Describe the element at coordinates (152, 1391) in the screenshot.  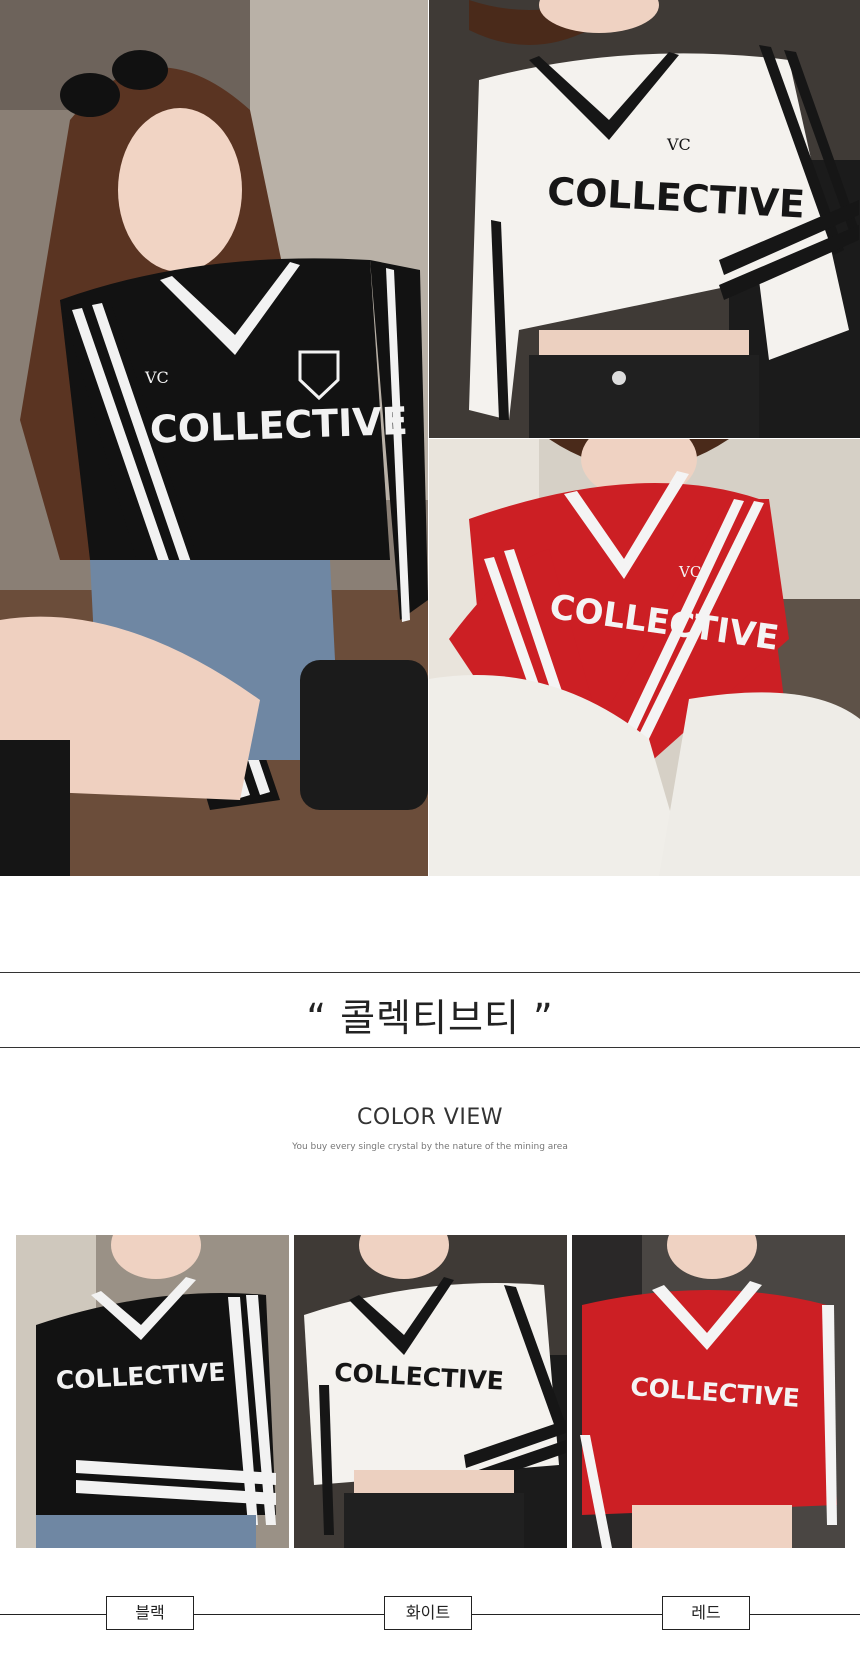
I see `variant-photo-black: COLLECTIVE` at that location.